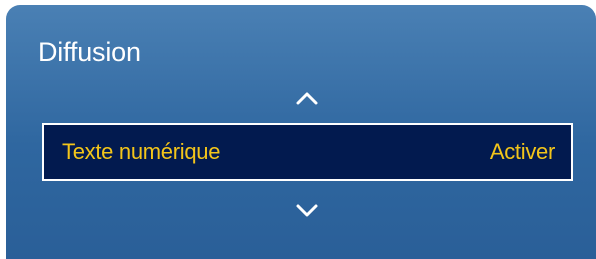  I want to click on menu-item-label: Texte numérique, so click(141, 151).